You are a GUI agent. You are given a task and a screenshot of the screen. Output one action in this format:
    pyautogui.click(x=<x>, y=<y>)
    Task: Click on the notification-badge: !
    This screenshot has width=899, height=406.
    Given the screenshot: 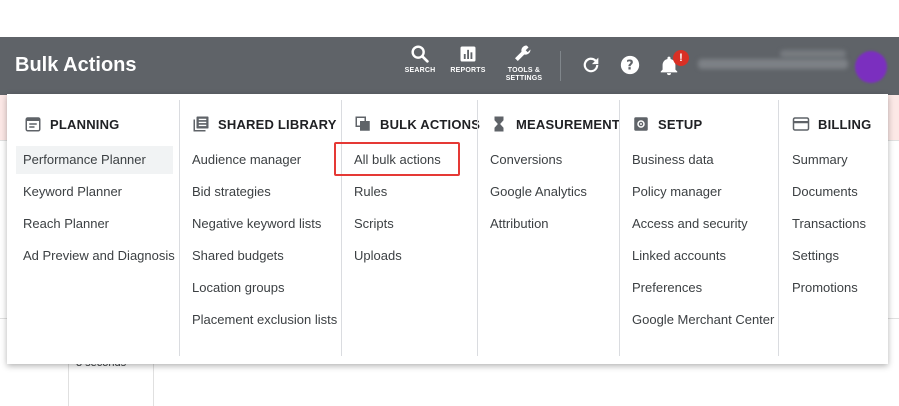 What is the action you would take?
    pyautogui.click(x=681, y=58)
    